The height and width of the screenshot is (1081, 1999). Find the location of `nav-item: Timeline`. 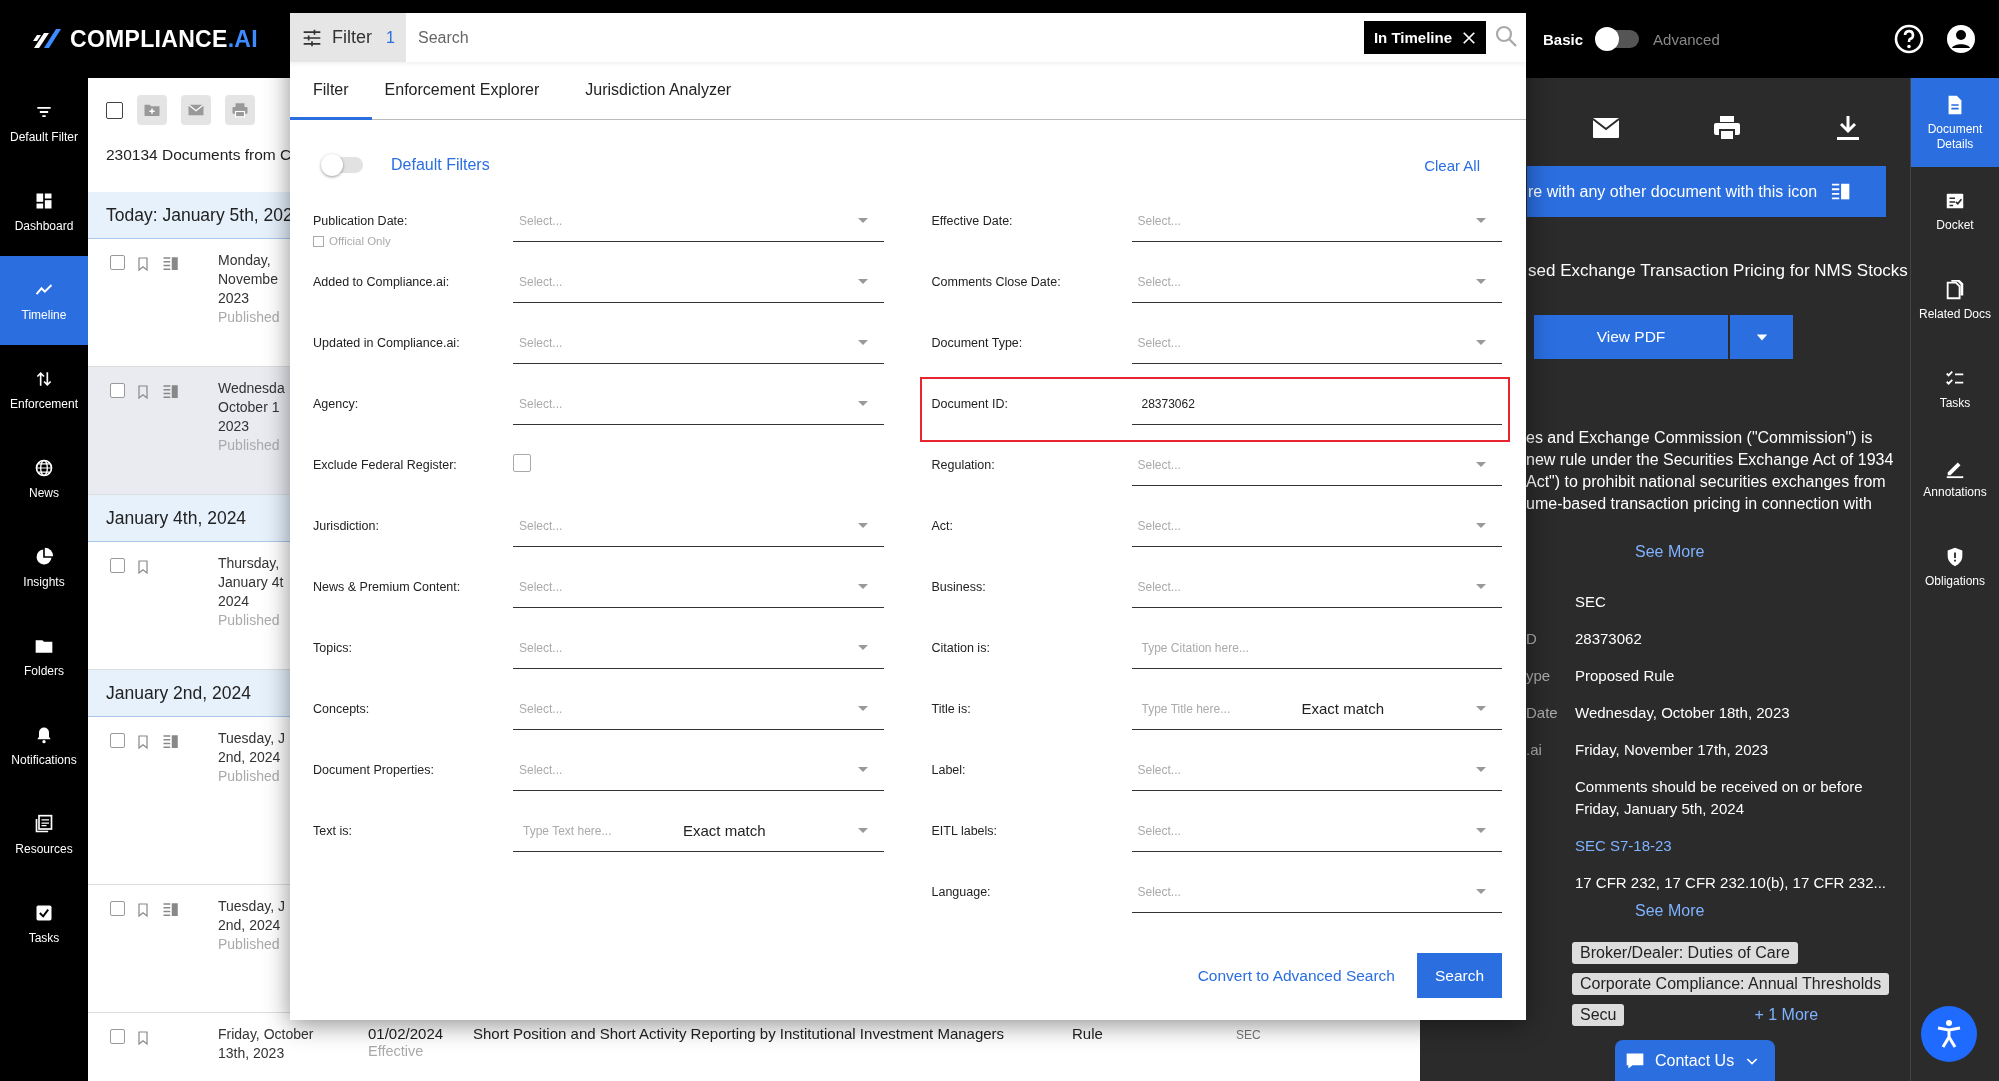

nav-item: Timeline is located at coordinates (44, 300).